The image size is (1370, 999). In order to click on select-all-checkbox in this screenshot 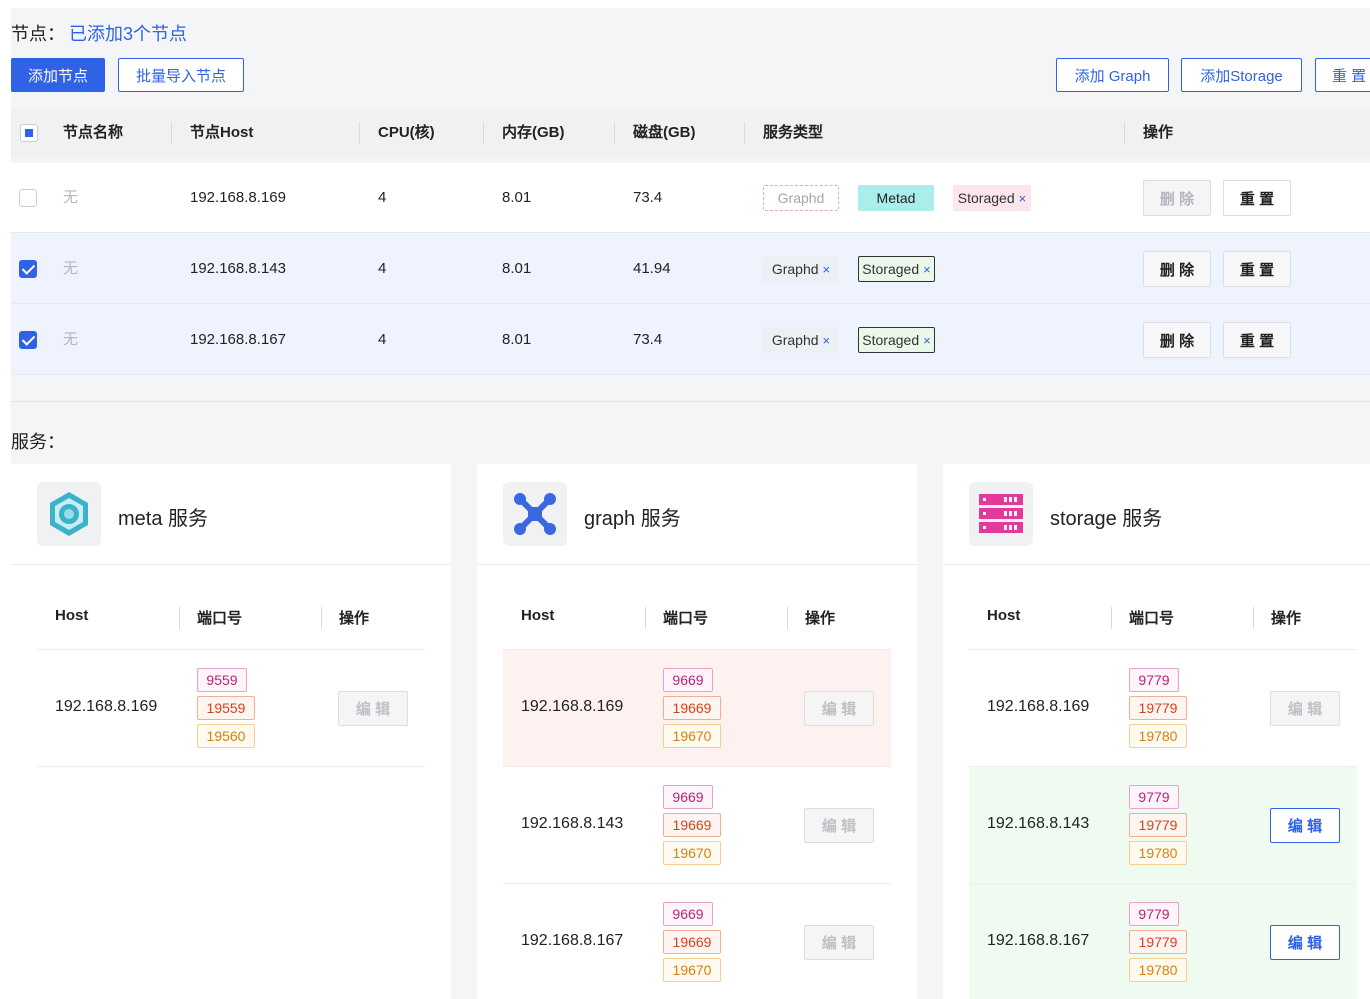, I will do `click(29, 133)`.